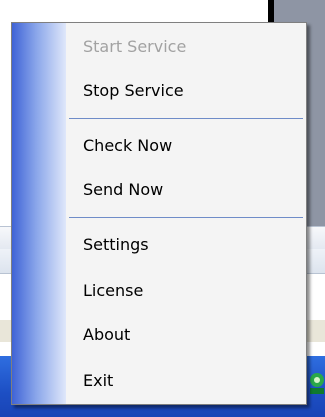  What do you see at coordinates (186, 145) in the screenshot?
I see `menu-item-check-now: Check Now` at bounding box center [186, 145].